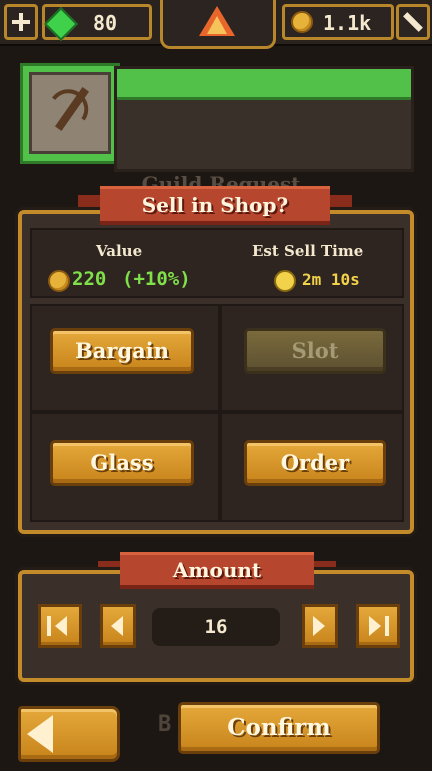 Image resolution: width=432 pixels, height=771 pixels. I want to click on confirm-button: Confirm, so click(279, 728).